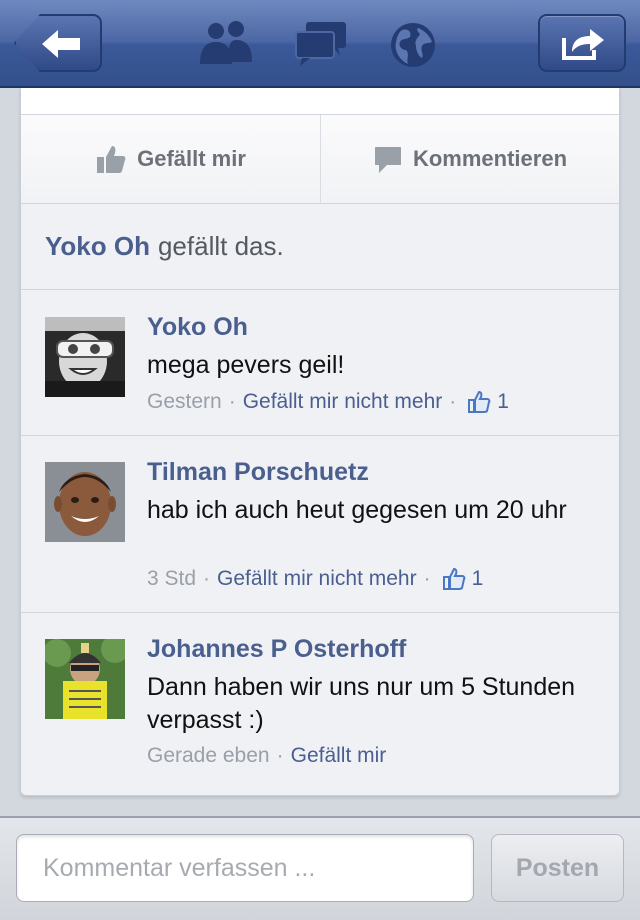 Image resolution: width=640 pixels, height=920 pixels. Describe the element at coordinates (61, 44) in the screenshot. I see `back-arrow-icon` at that location.